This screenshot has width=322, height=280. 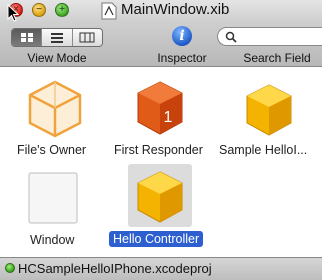 I want to click on project-name: HCSampleHelloIPhone.xcodeproj, so click(x=115, y=268).